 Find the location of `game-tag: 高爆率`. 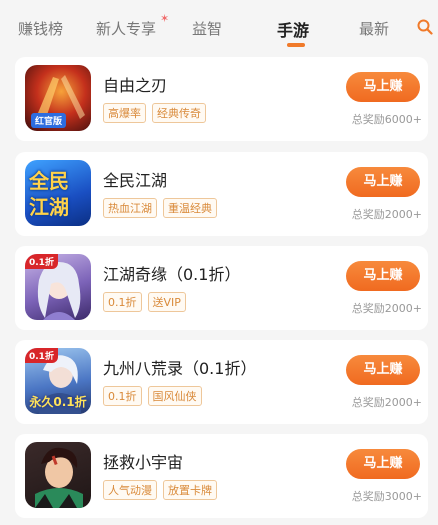

game-tag: 高爆率 is located at coordinates (124, 113).